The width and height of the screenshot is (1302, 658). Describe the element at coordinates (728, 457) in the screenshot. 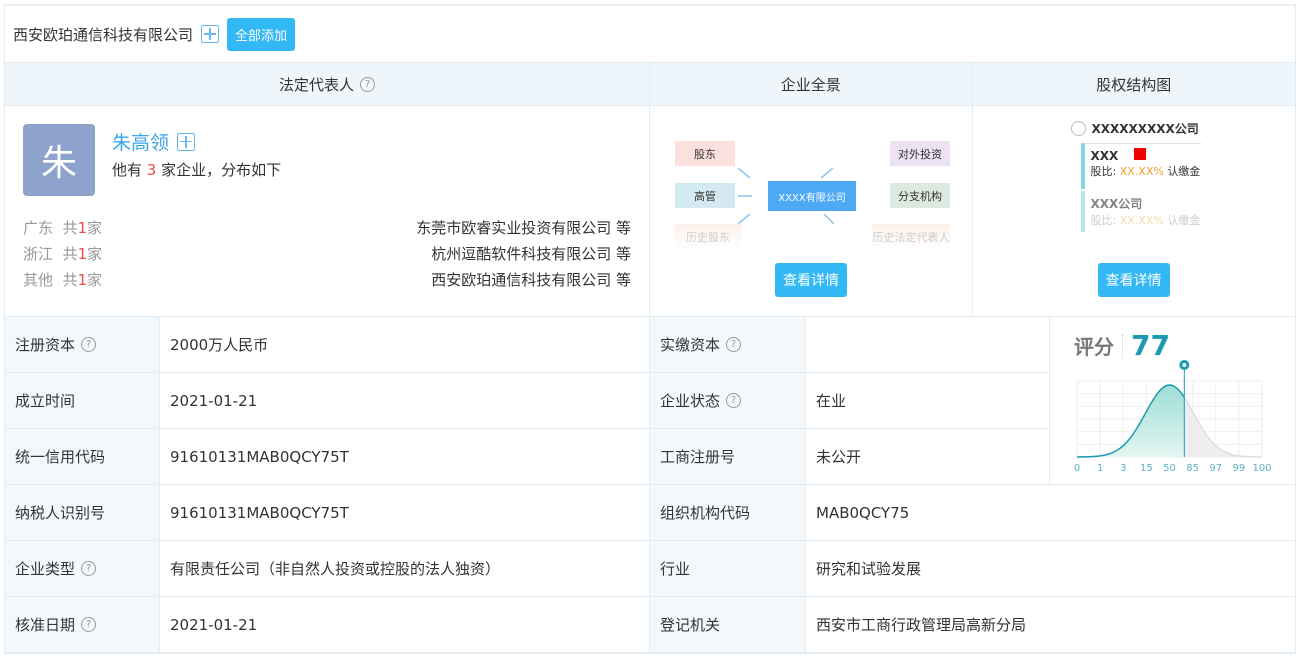

I see `field-label: 工商注册号` at that location.